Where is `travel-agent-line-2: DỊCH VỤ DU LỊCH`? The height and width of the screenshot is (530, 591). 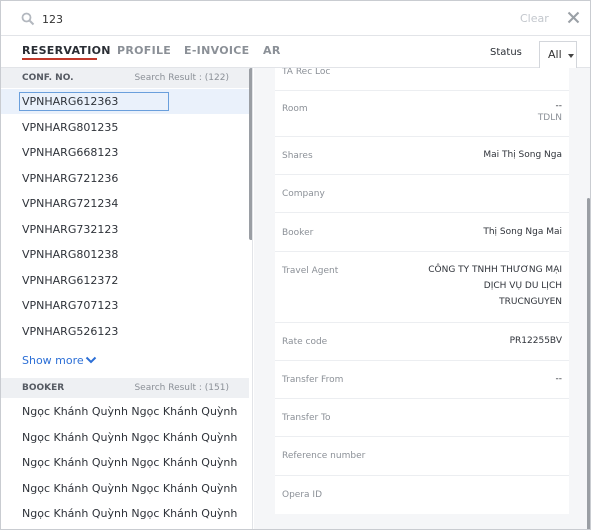 travel-agent-line-2: DỊCH VỤ DU LỊCH is located at coordinates (522, 286).